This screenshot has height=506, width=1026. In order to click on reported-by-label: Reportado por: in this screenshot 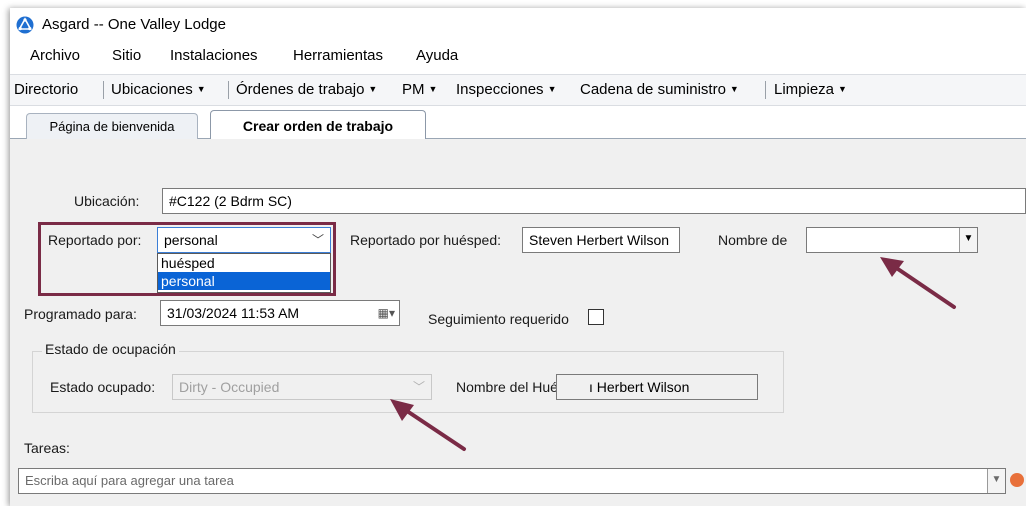, I will do `click(95, 240)`.